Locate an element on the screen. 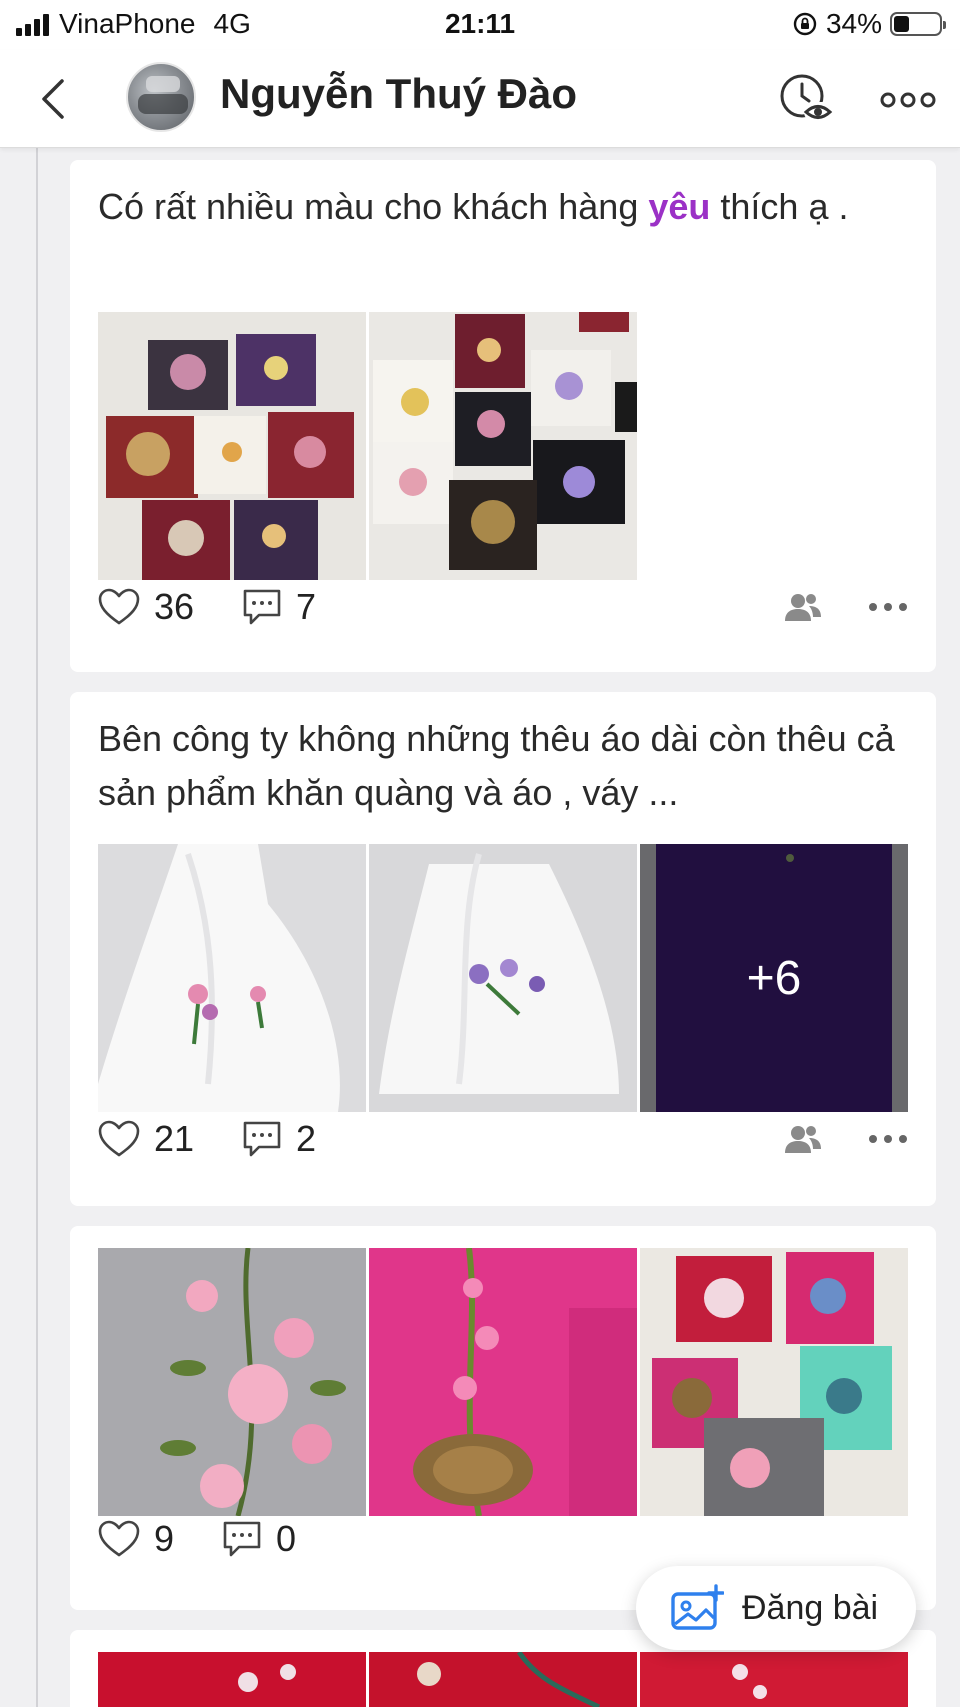  like-count: 21 is located at coordinates (174, 1138).